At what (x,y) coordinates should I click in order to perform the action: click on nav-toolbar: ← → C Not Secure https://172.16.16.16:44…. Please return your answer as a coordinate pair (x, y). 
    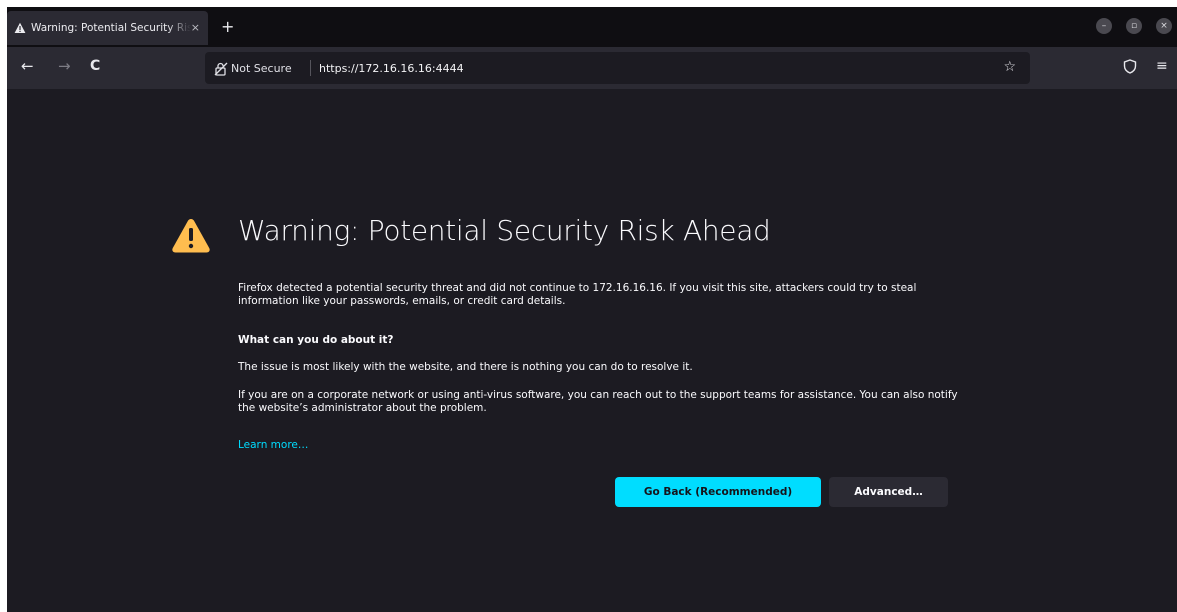
    Looking at the image, I should click on (592, 68).